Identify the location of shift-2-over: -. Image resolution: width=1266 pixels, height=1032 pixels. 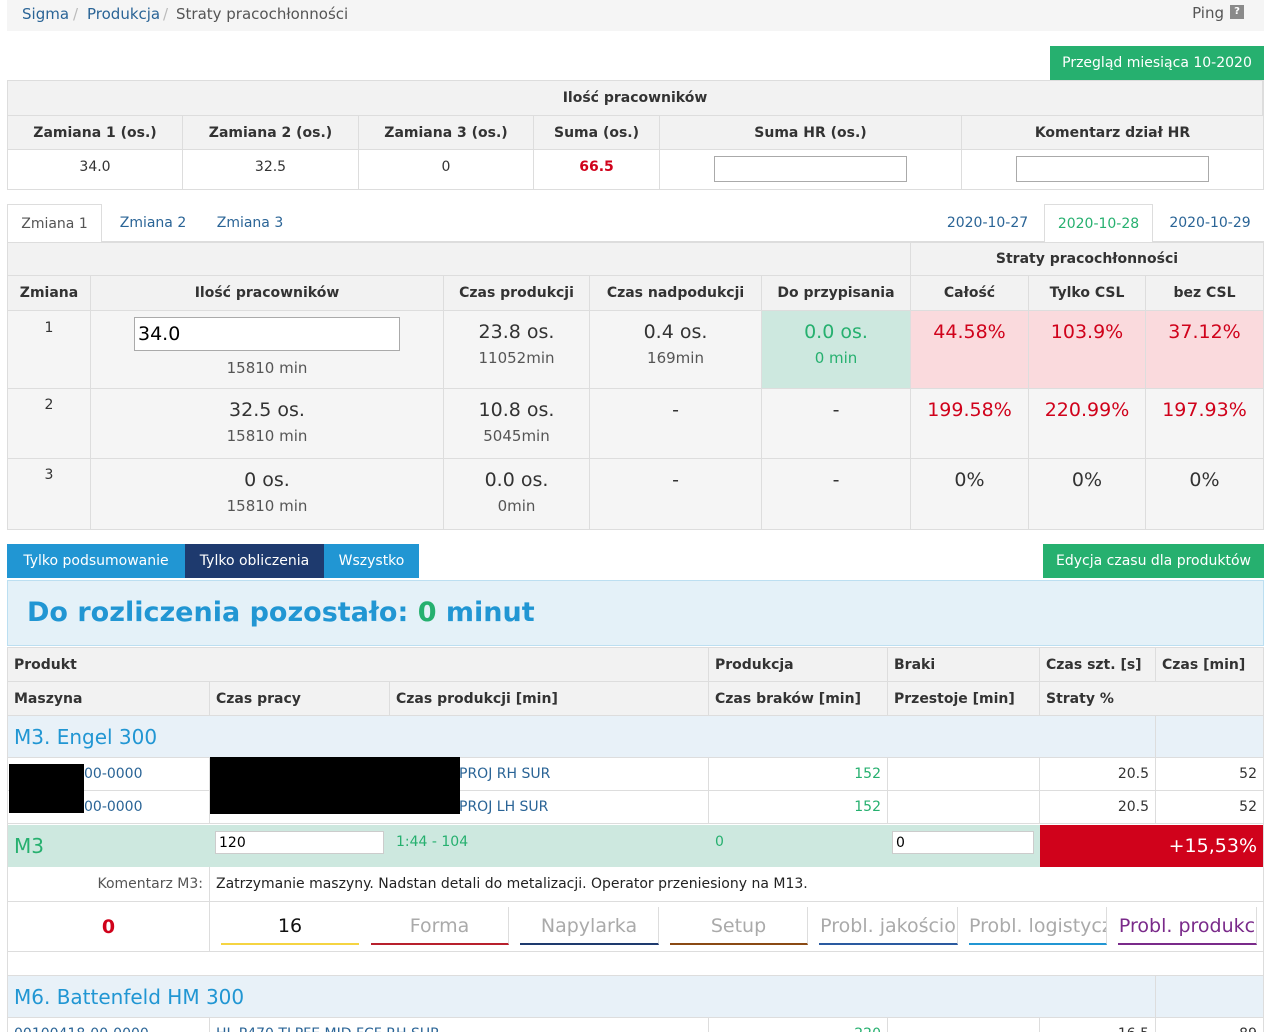
(676, 424).